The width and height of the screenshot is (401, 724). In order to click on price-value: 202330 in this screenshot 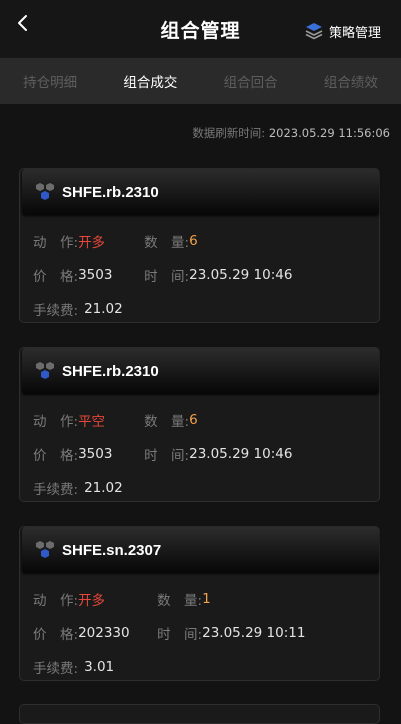, I will do `click(104, 633)`.